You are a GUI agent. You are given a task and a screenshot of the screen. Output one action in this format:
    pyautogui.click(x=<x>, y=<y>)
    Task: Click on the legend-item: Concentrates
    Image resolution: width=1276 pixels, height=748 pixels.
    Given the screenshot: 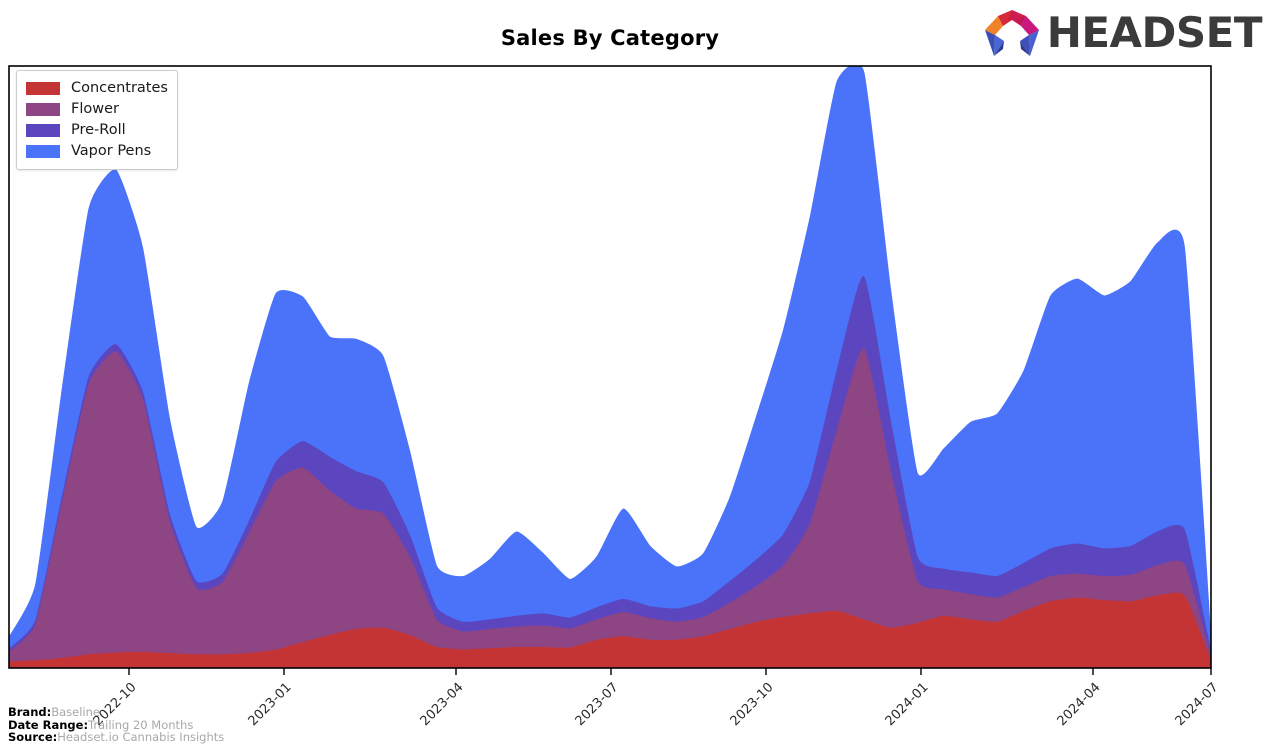 What is the action you would take?
    pyautogui.click(x=97, y=88)
    